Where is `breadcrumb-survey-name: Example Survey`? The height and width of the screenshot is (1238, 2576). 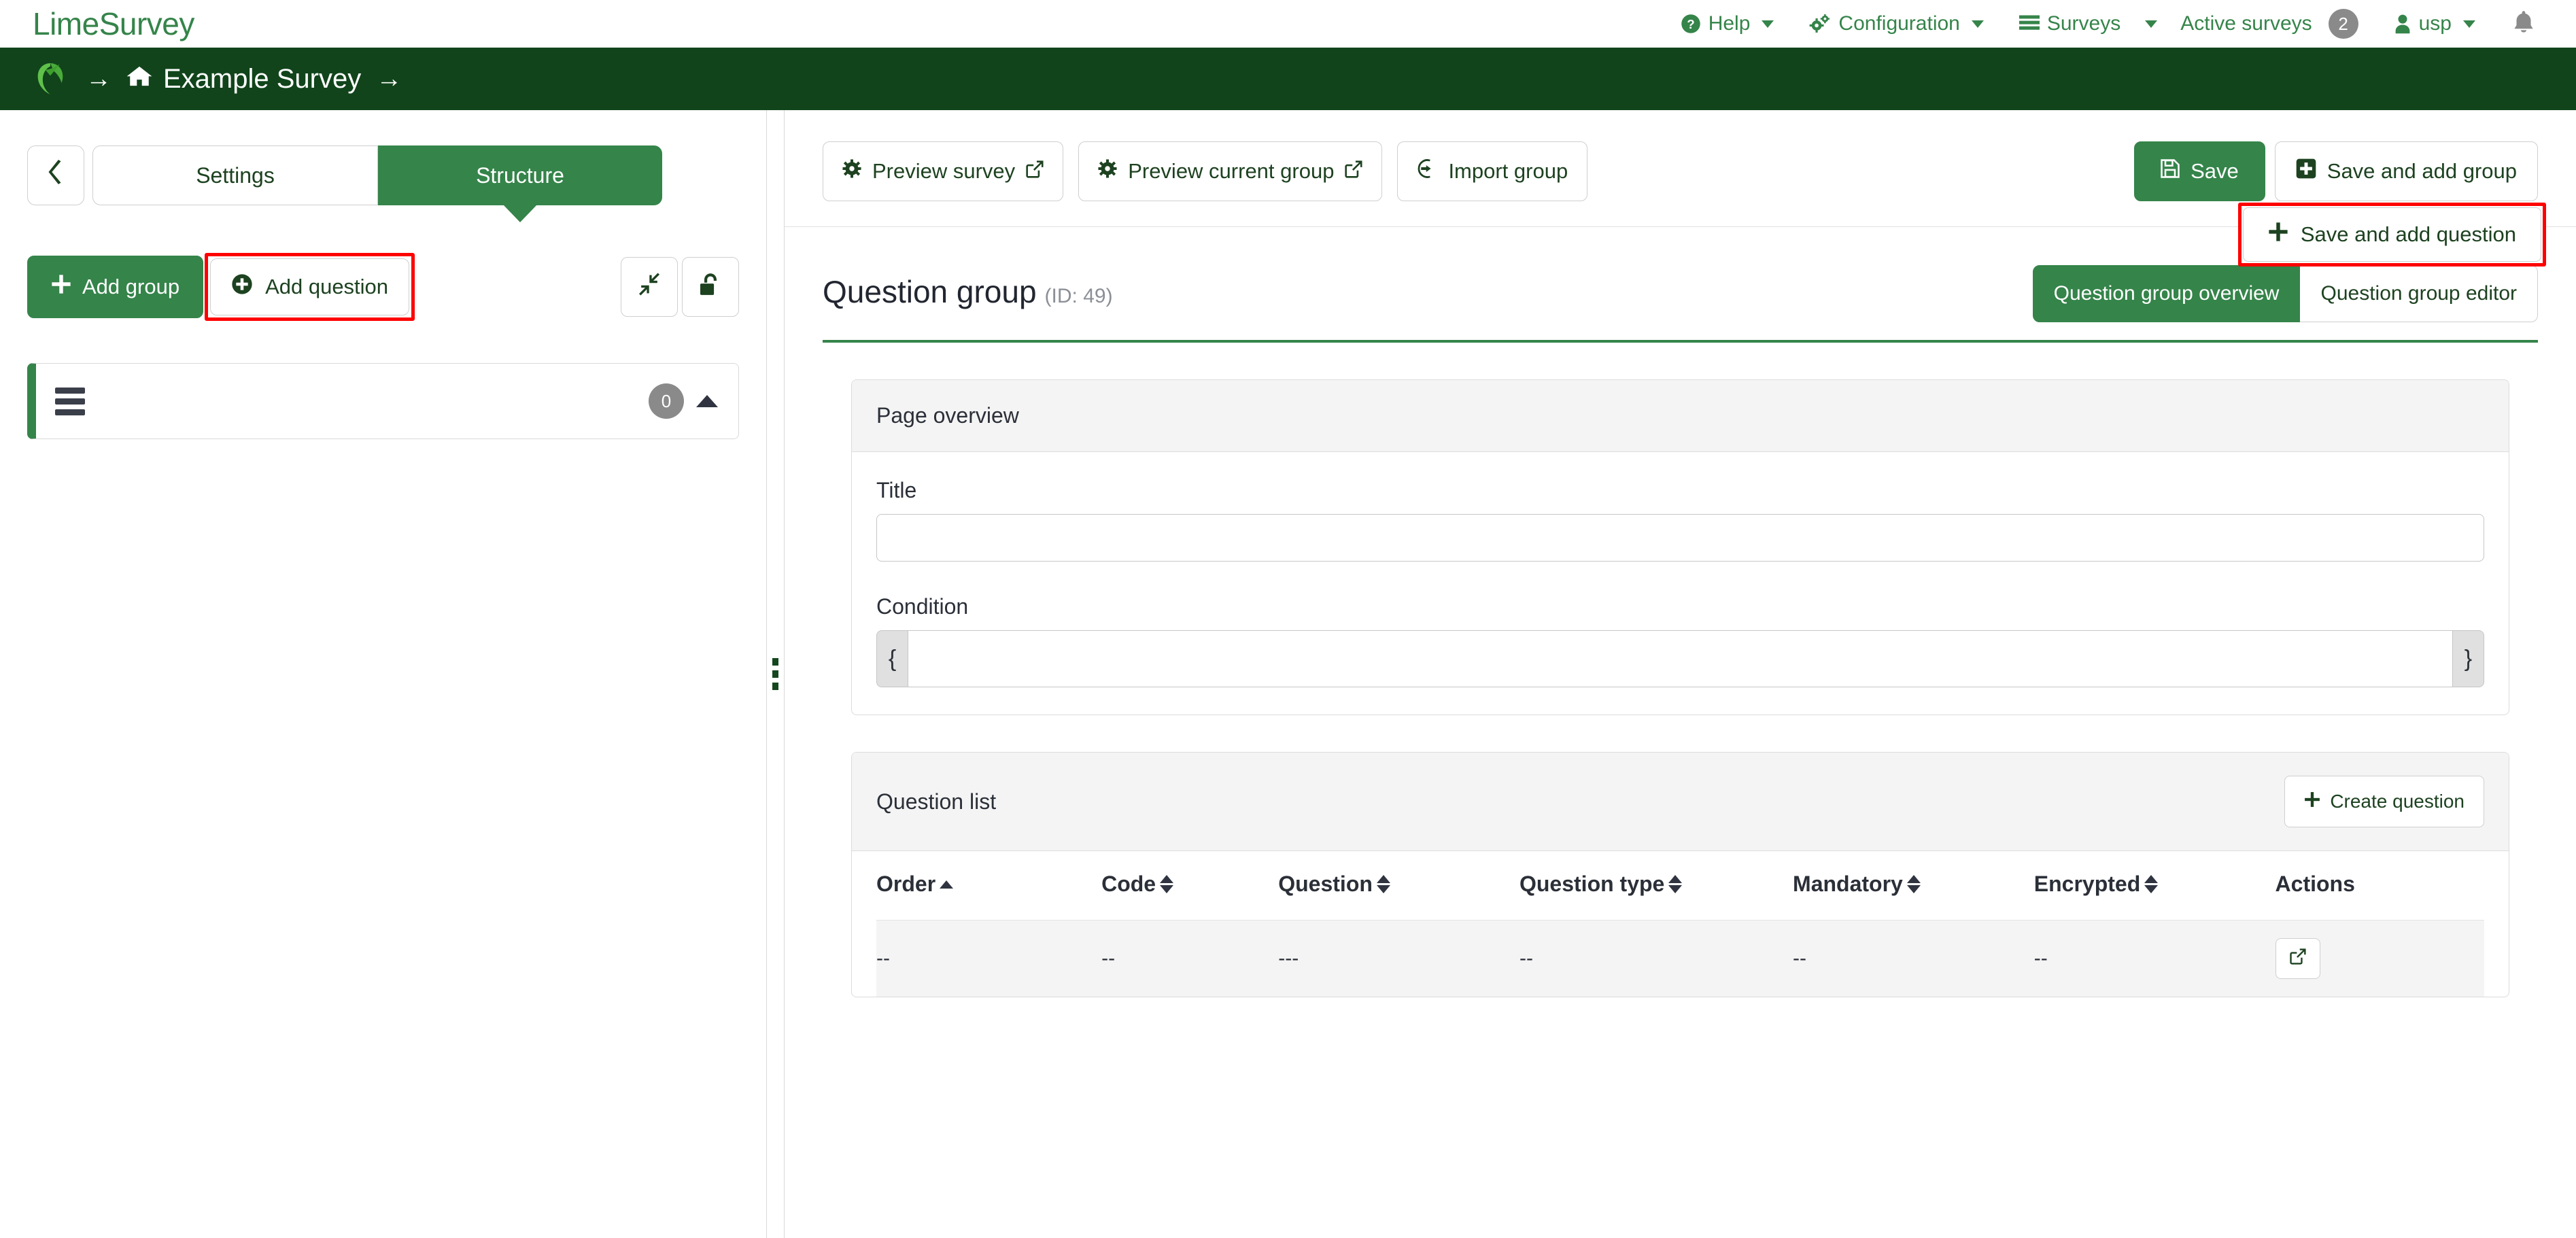 breadcrumb-survey-name: Example Survey is located at coordinates (262, 78).